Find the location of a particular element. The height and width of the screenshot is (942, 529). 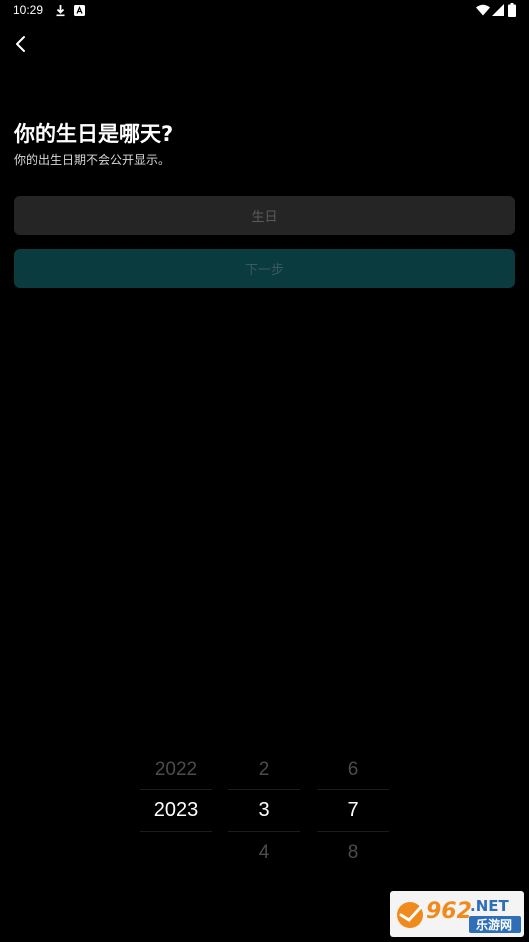

back-button is located at coordinates (22, 44).